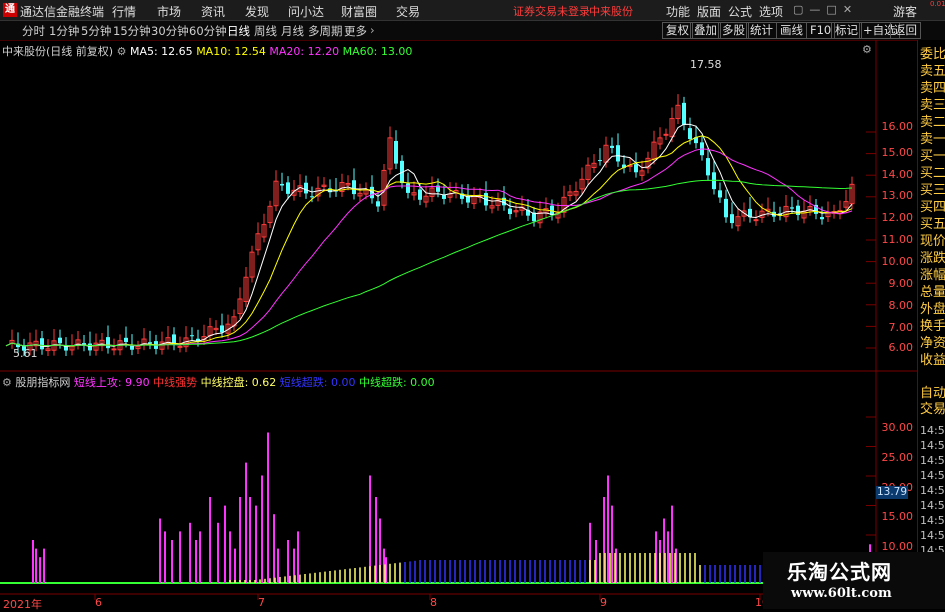  Describe the element at coordinates (213, 11) in the screenshot. I see `menu-zixun: 资讯` at that location.